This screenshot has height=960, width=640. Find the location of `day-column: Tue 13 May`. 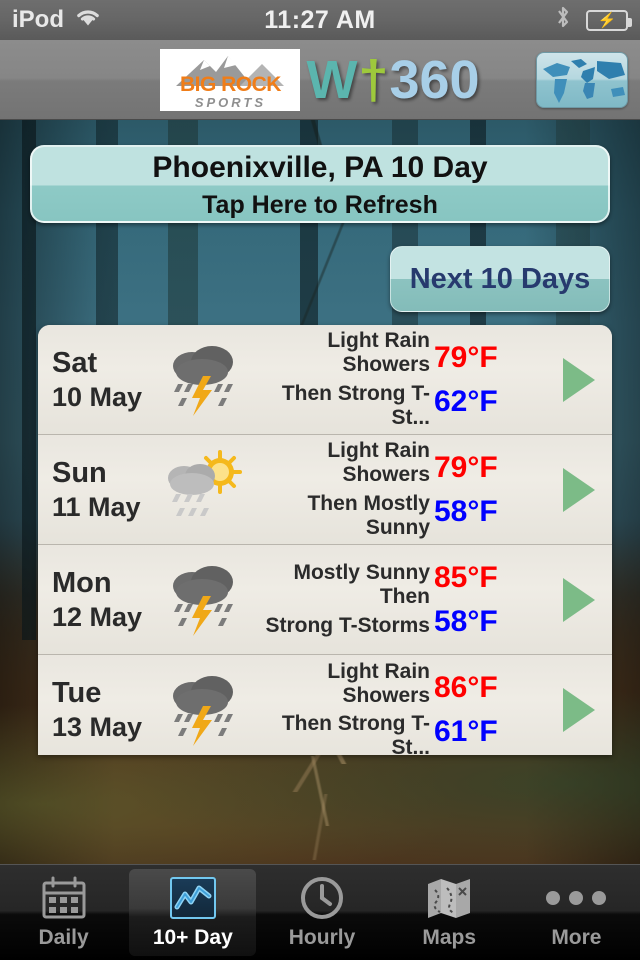

day-column: Tue 13 May is located at coordinates (98, 710).